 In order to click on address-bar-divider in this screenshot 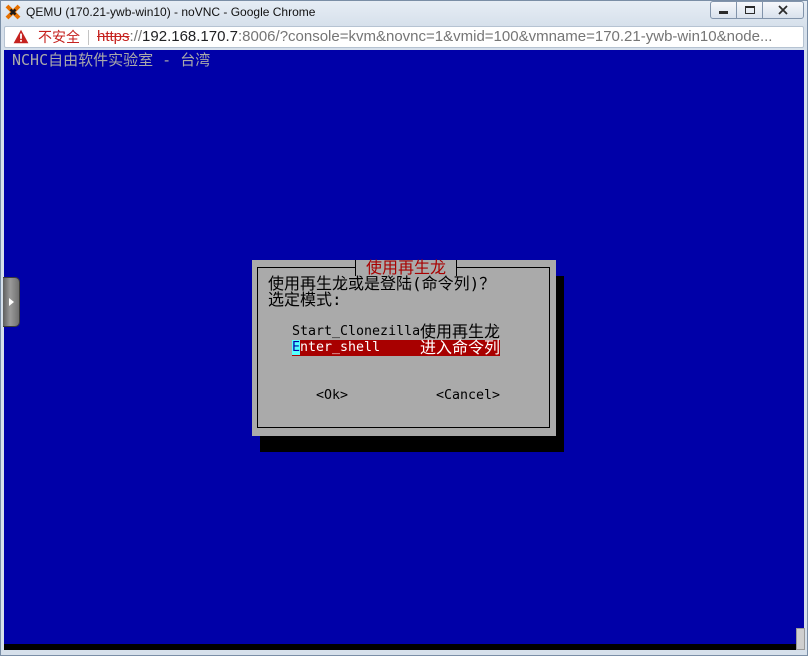, I will do `click(88, 37)`.